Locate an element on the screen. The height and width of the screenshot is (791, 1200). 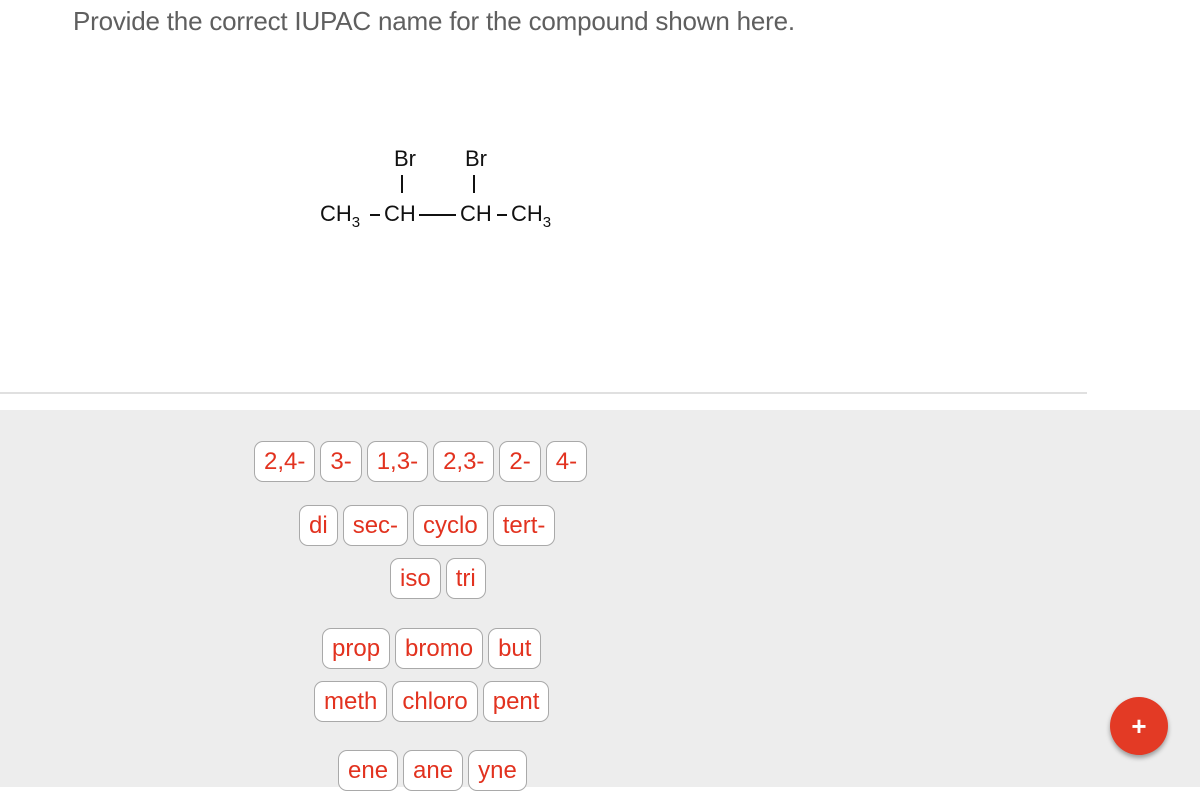
chain-group-1: CH3 is located at coordinates (340, 216).